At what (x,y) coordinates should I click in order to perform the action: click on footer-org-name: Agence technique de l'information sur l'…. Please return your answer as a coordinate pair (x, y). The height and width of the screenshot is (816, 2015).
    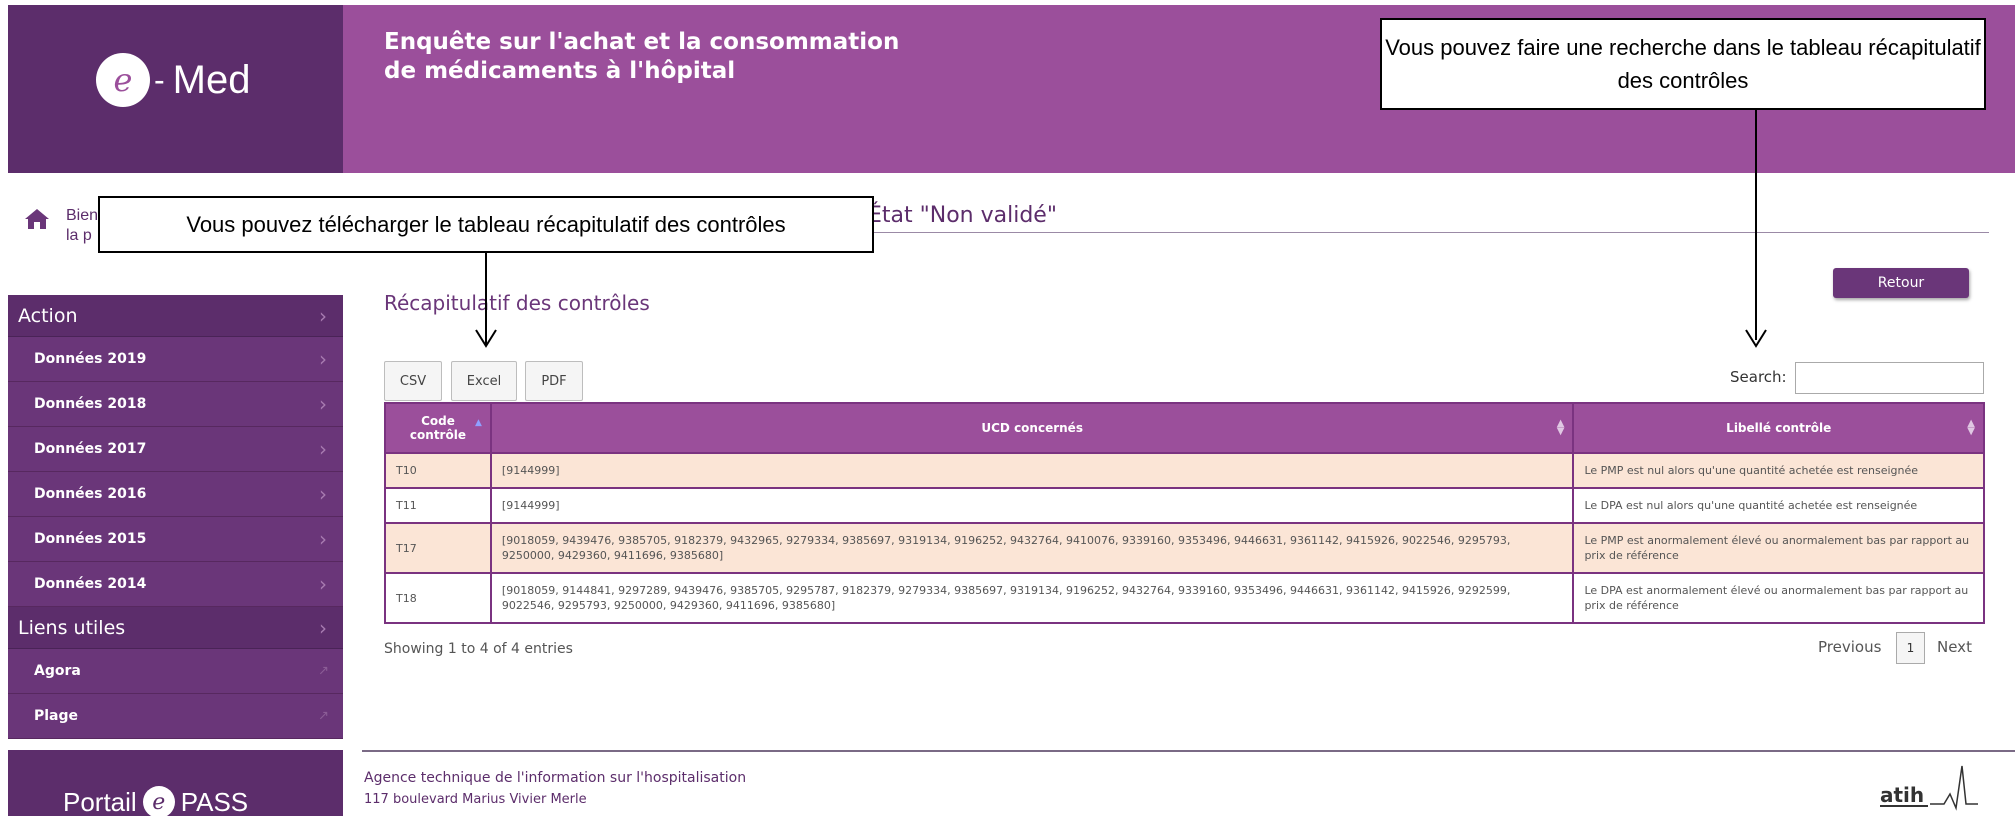
    Looking at the image, I should click on (555, 778).